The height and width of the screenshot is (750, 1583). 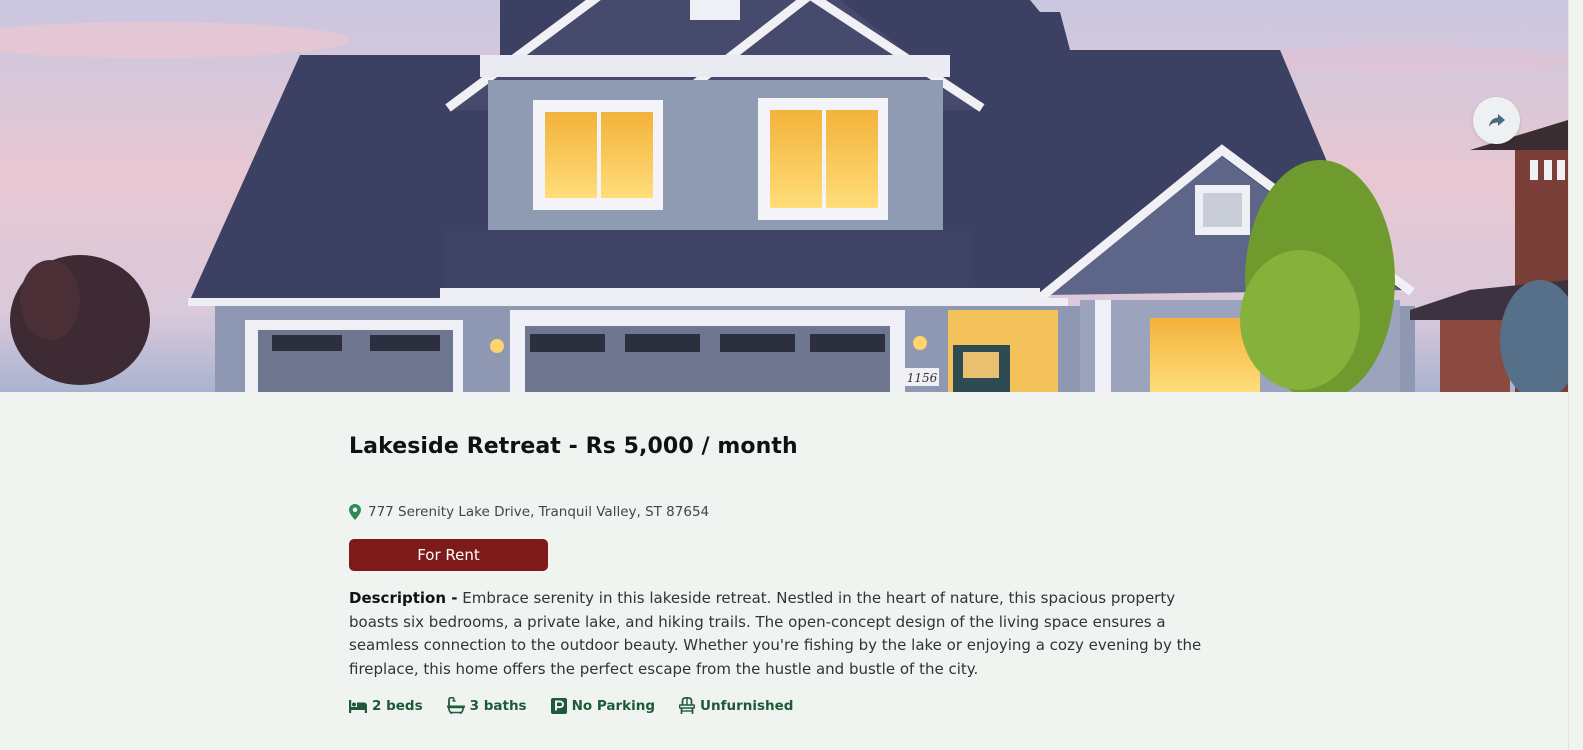 What do you see at coordinates (573, 446) in the screenshot?
I see `listing-title: Lakeside Retreat - Rs 5,000 / month` at bounding box center [573, 446].